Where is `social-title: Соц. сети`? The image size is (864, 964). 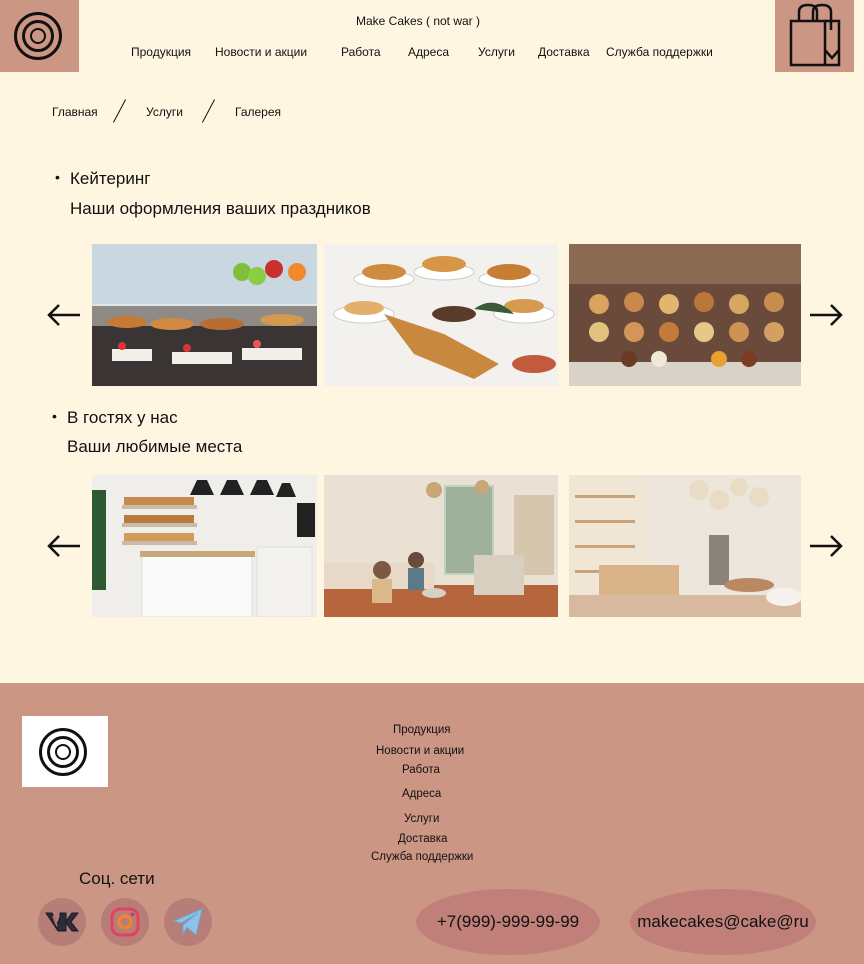
social-title: Соц. сети is located at coordinates (117, 878).